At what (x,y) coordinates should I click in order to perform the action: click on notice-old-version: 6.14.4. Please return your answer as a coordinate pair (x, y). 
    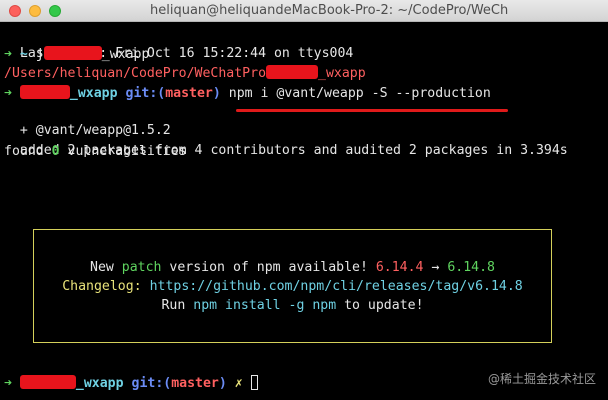
    Looking at the image, I should click on (399, 267).